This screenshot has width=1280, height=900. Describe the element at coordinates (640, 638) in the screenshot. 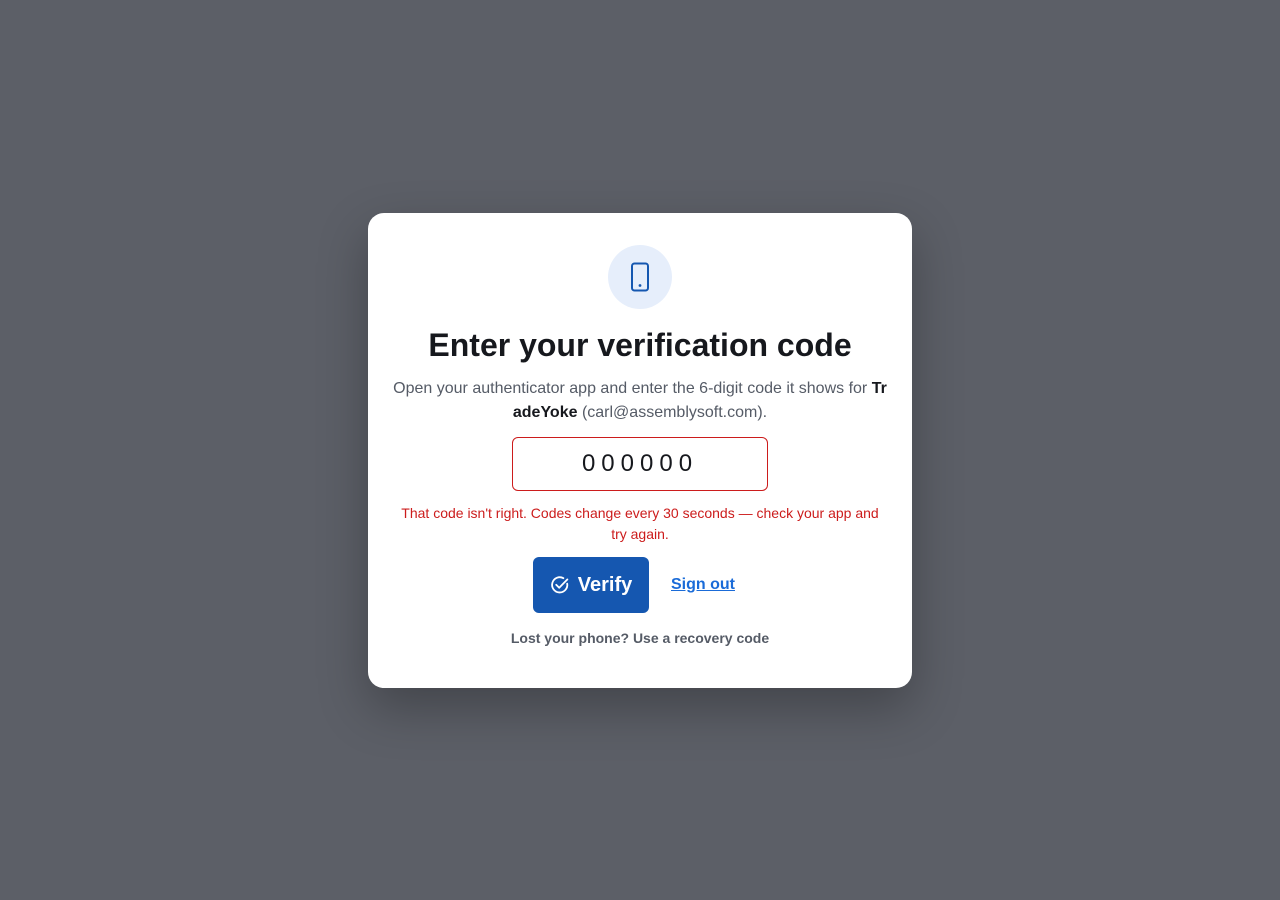

I see `recovery-code-link: Lost your phone? Use a recovery code` at that location.